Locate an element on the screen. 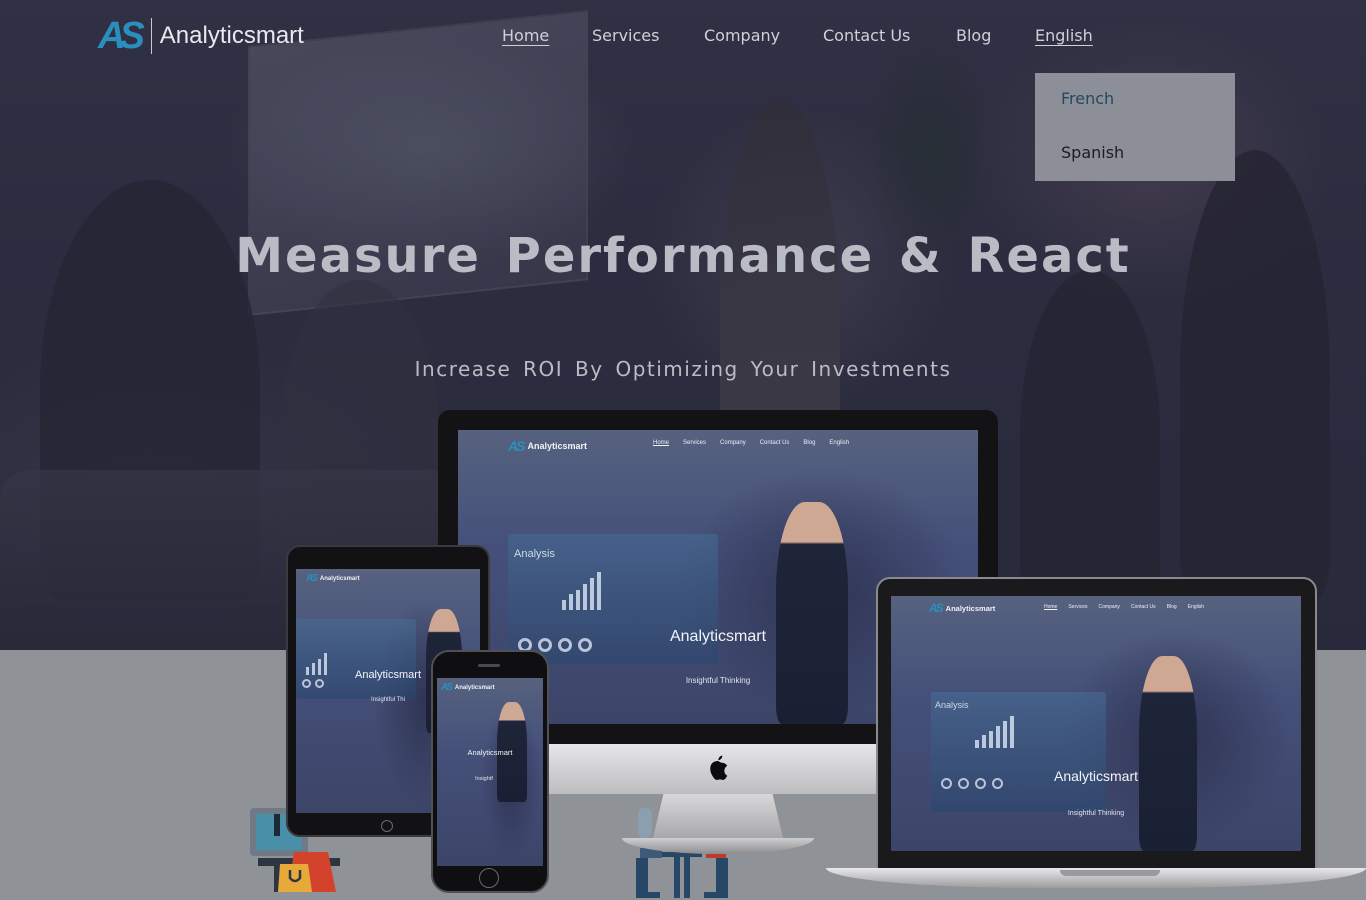 The height and width of the screenshot is (900, 1366). desktop-screen-logo-mark: AS is located at coordinates (517, 446).